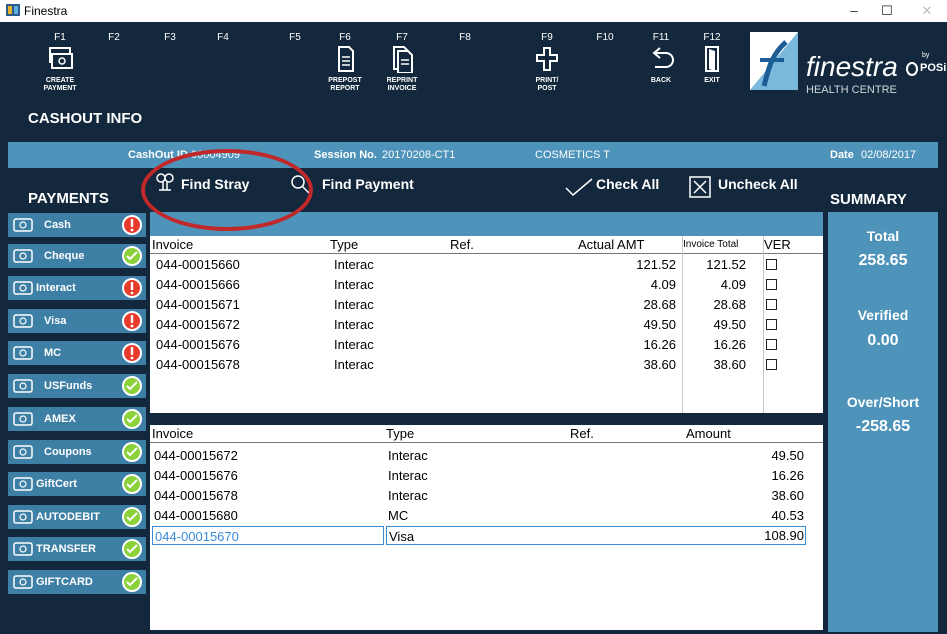 The width and height of the screenshot is (947, 634). What do you see at coordinates (23, 419) in the screenshot?
I see `amex-icon` at bounding box center [23, 419].